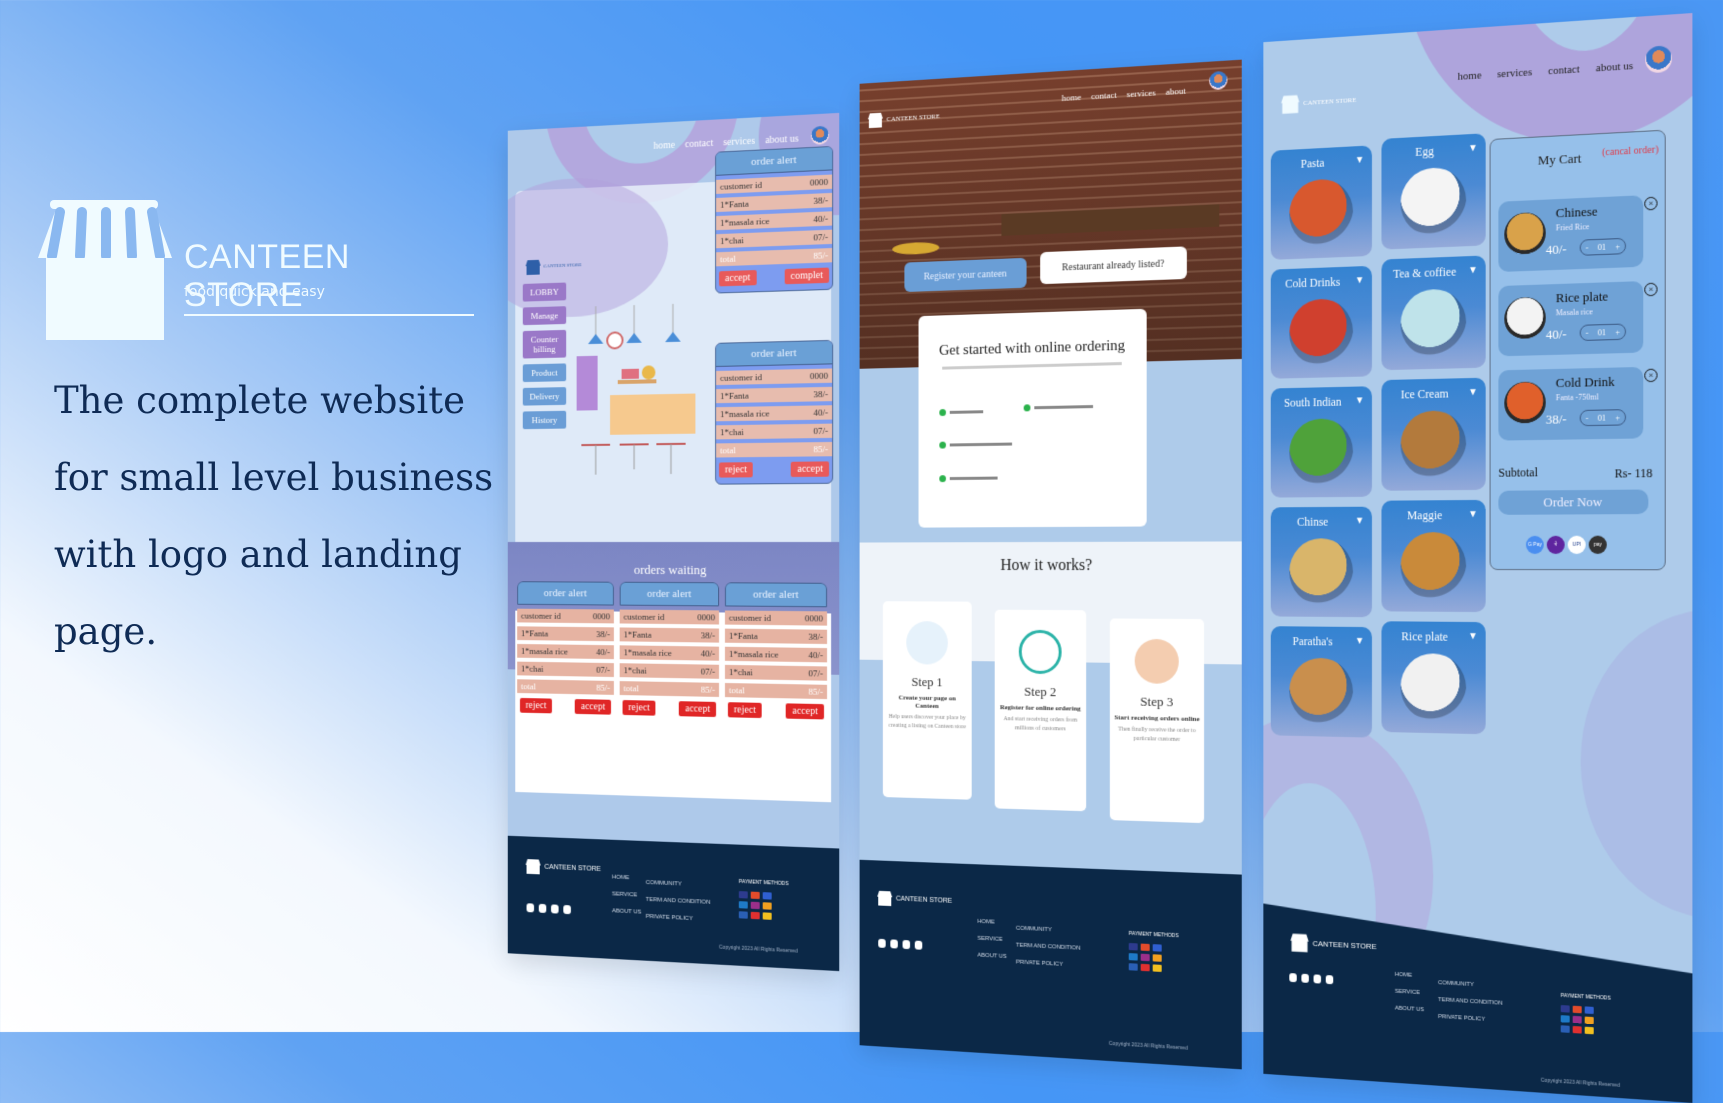 The height and width of the screenshot is (1103, 1723). Describe the element at coordinates (1321, 322) in the screenshot. I see `category-card: Cold Drinks ▼` at that location.